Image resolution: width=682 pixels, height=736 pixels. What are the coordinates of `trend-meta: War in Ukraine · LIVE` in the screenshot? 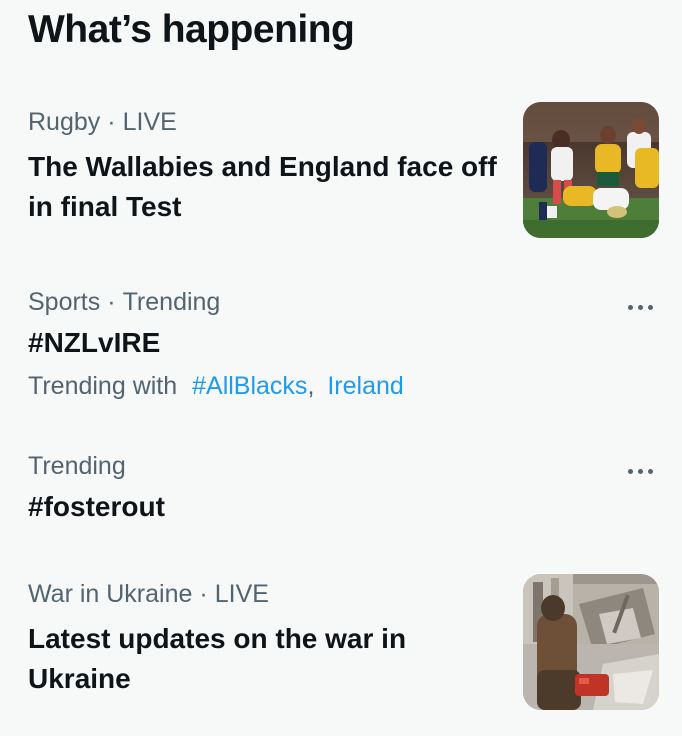 It's located at (148, 594).